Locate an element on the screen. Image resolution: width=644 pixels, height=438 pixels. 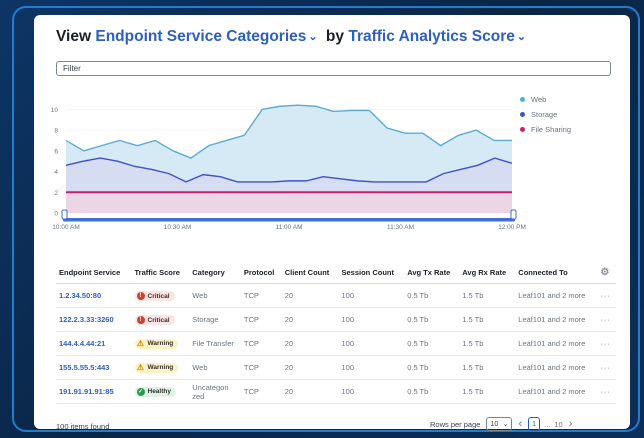
column-header: Endpoint Service is located at coordinates (94, 272).